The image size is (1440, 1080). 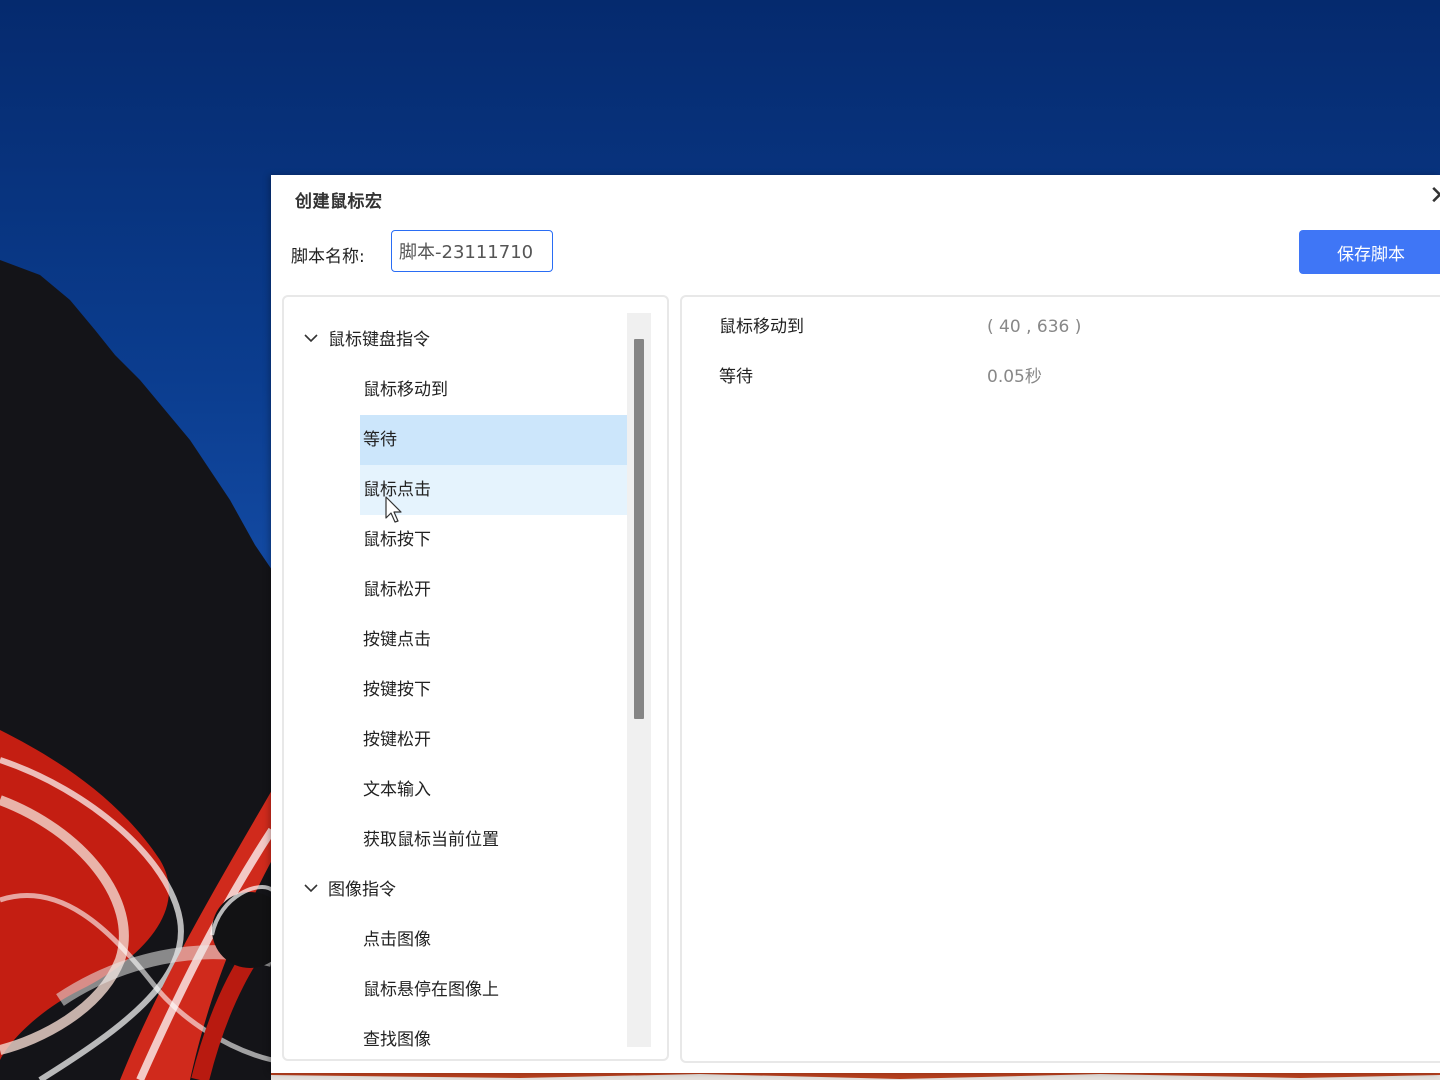 What do you see at coordinates (493, 640) in the screenshot?
I see `tree-item-key-press: 按键点击` at bounding box center [493, 640].